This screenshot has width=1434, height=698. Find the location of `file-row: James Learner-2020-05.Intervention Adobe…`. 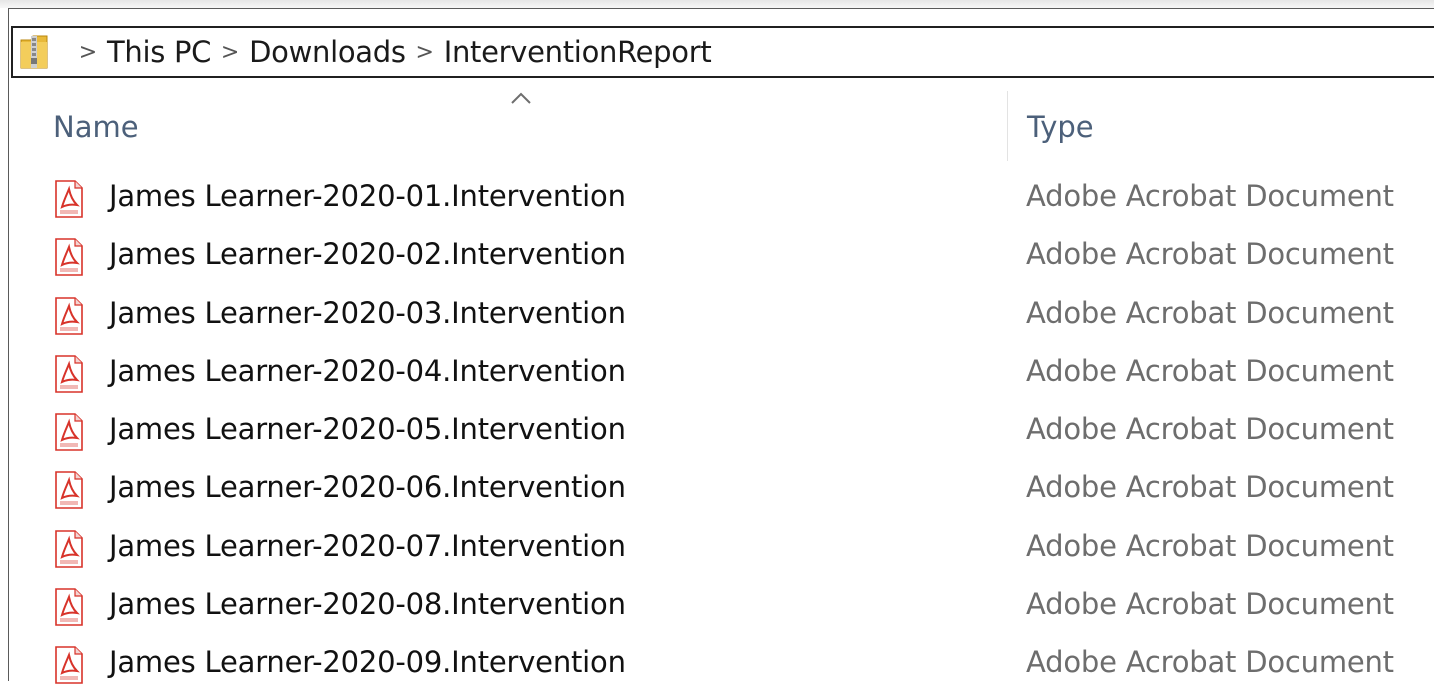

file-row: James Learner-2020-05.Intervention Adobe… is located at coordinates (721, 435).